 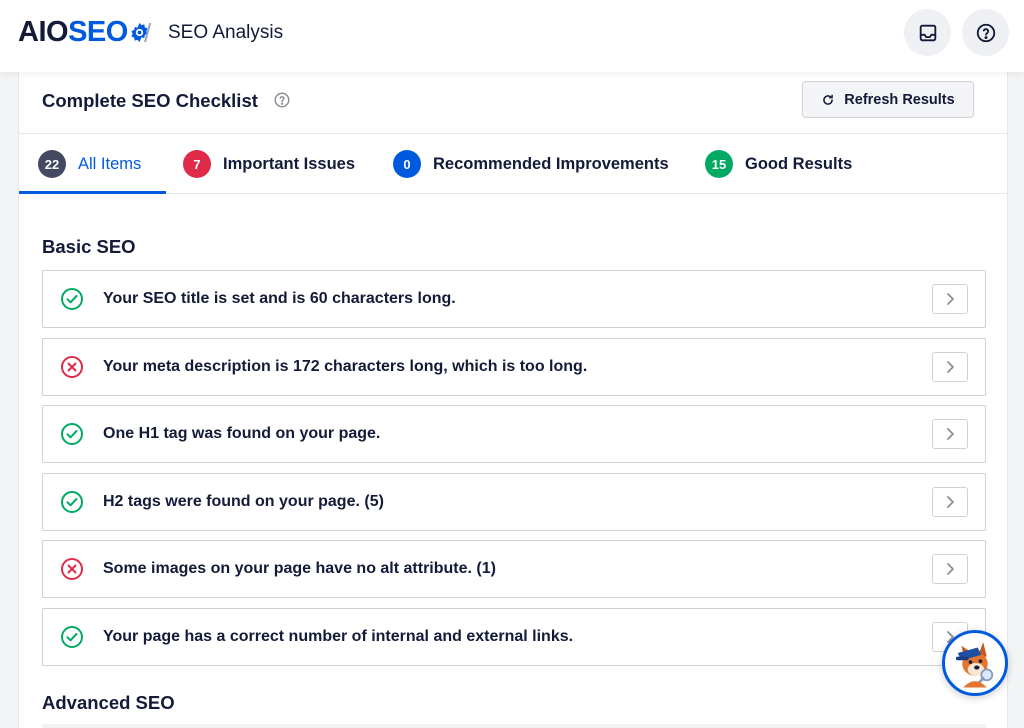 I want to click on check-item-h2-tags: H2 tags were found on your page. (5), so click(x=514, y=502).